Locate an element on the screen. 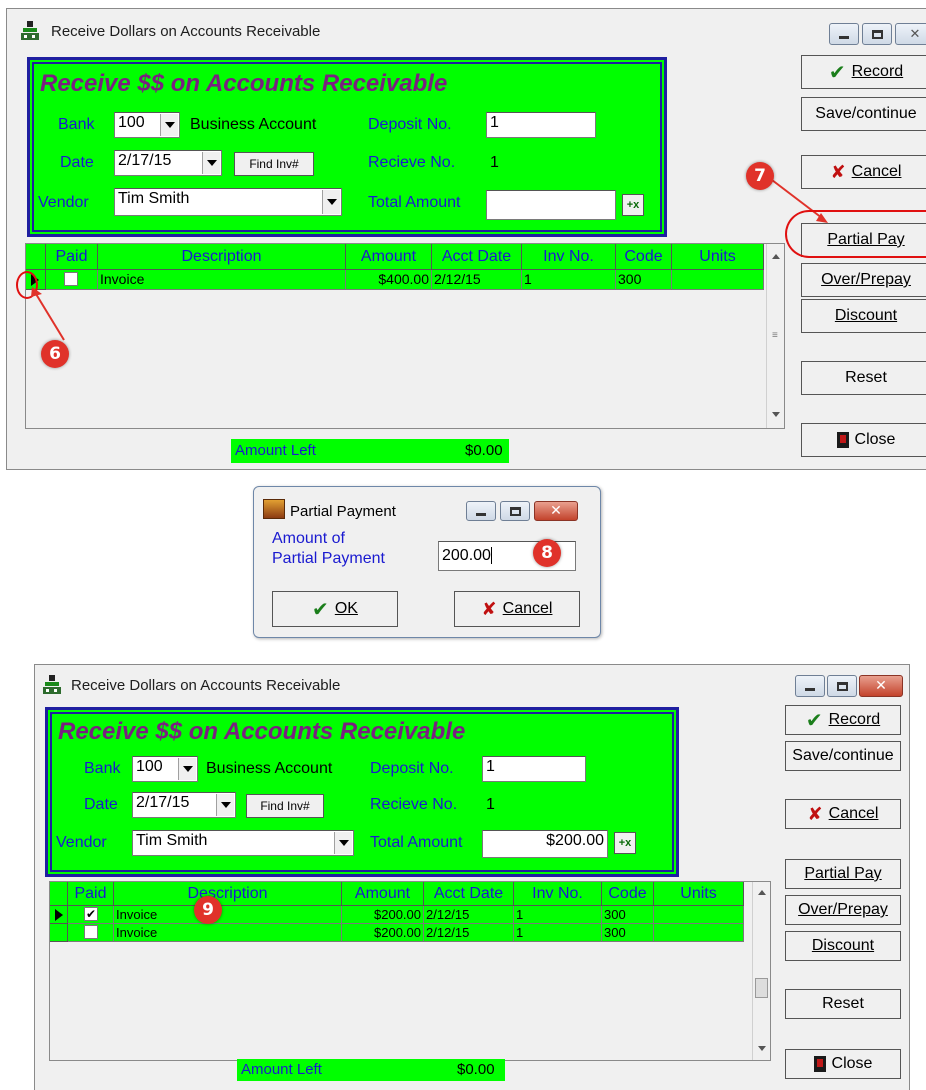  total-amount-field is located at coordinates (551, 205).